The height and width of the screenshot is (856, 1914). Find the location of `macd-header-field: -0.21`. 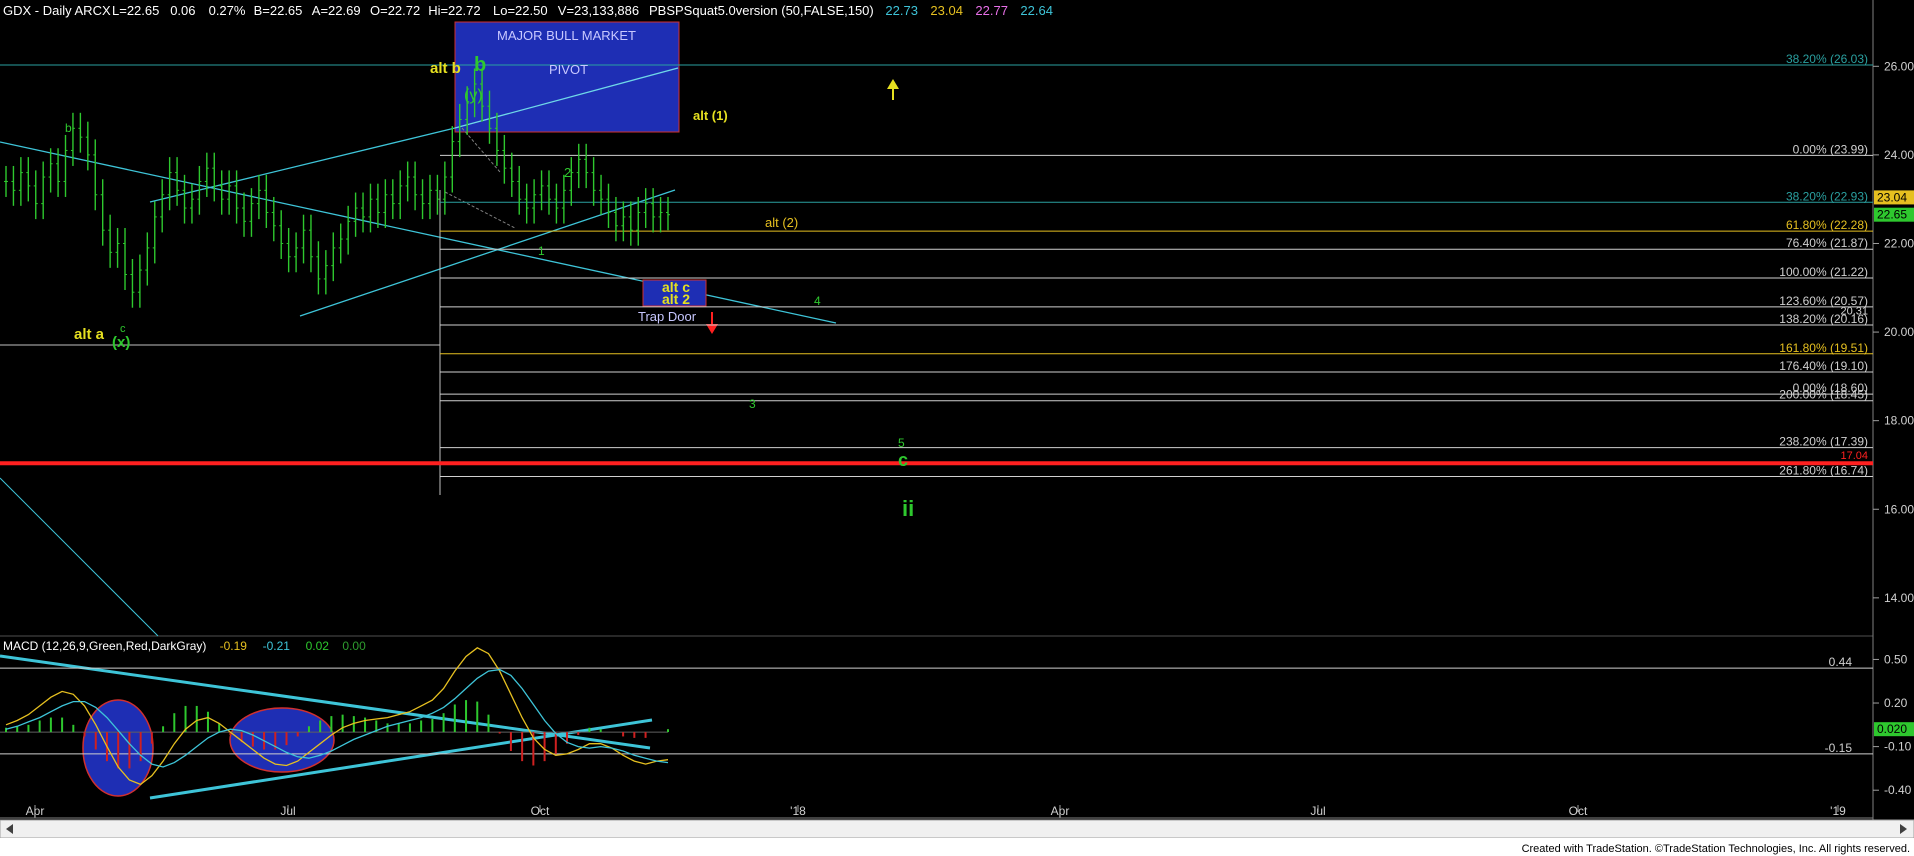

macd-header-field: -0.21 is located at coordinates (277, 646).